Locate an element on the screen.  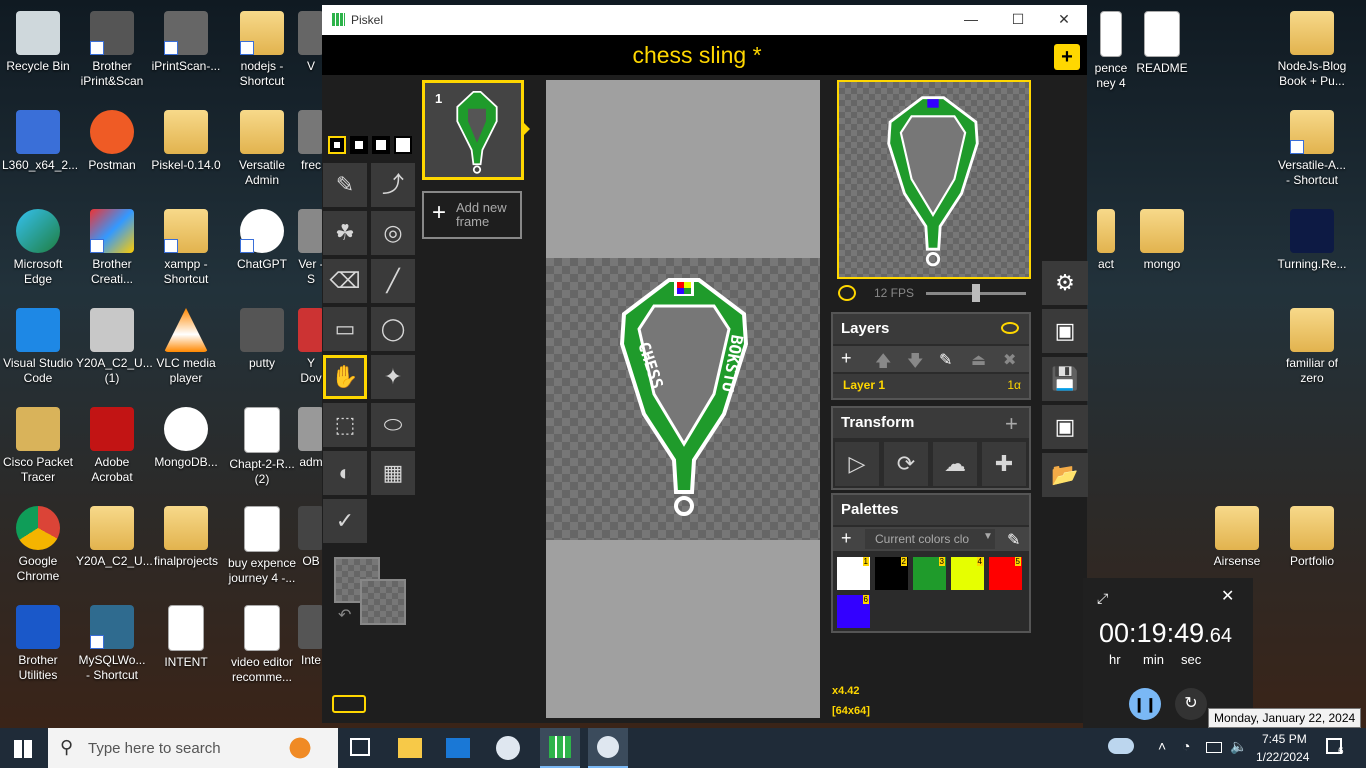
expand-icon: ⤢ is located at coordinates (1102, 598).